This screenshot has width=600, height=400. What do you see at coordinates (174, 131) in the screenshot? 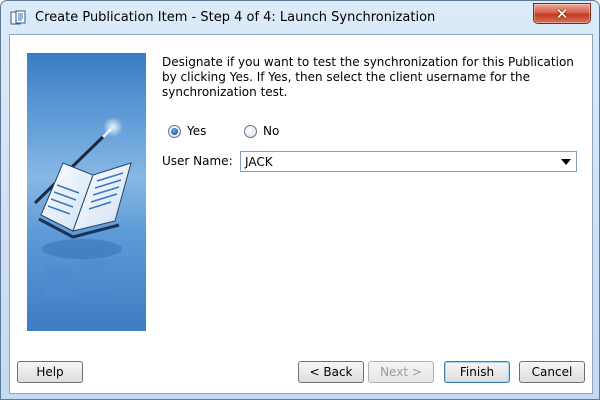
I see `yes-radio-button` at bounding box center [174, 131].